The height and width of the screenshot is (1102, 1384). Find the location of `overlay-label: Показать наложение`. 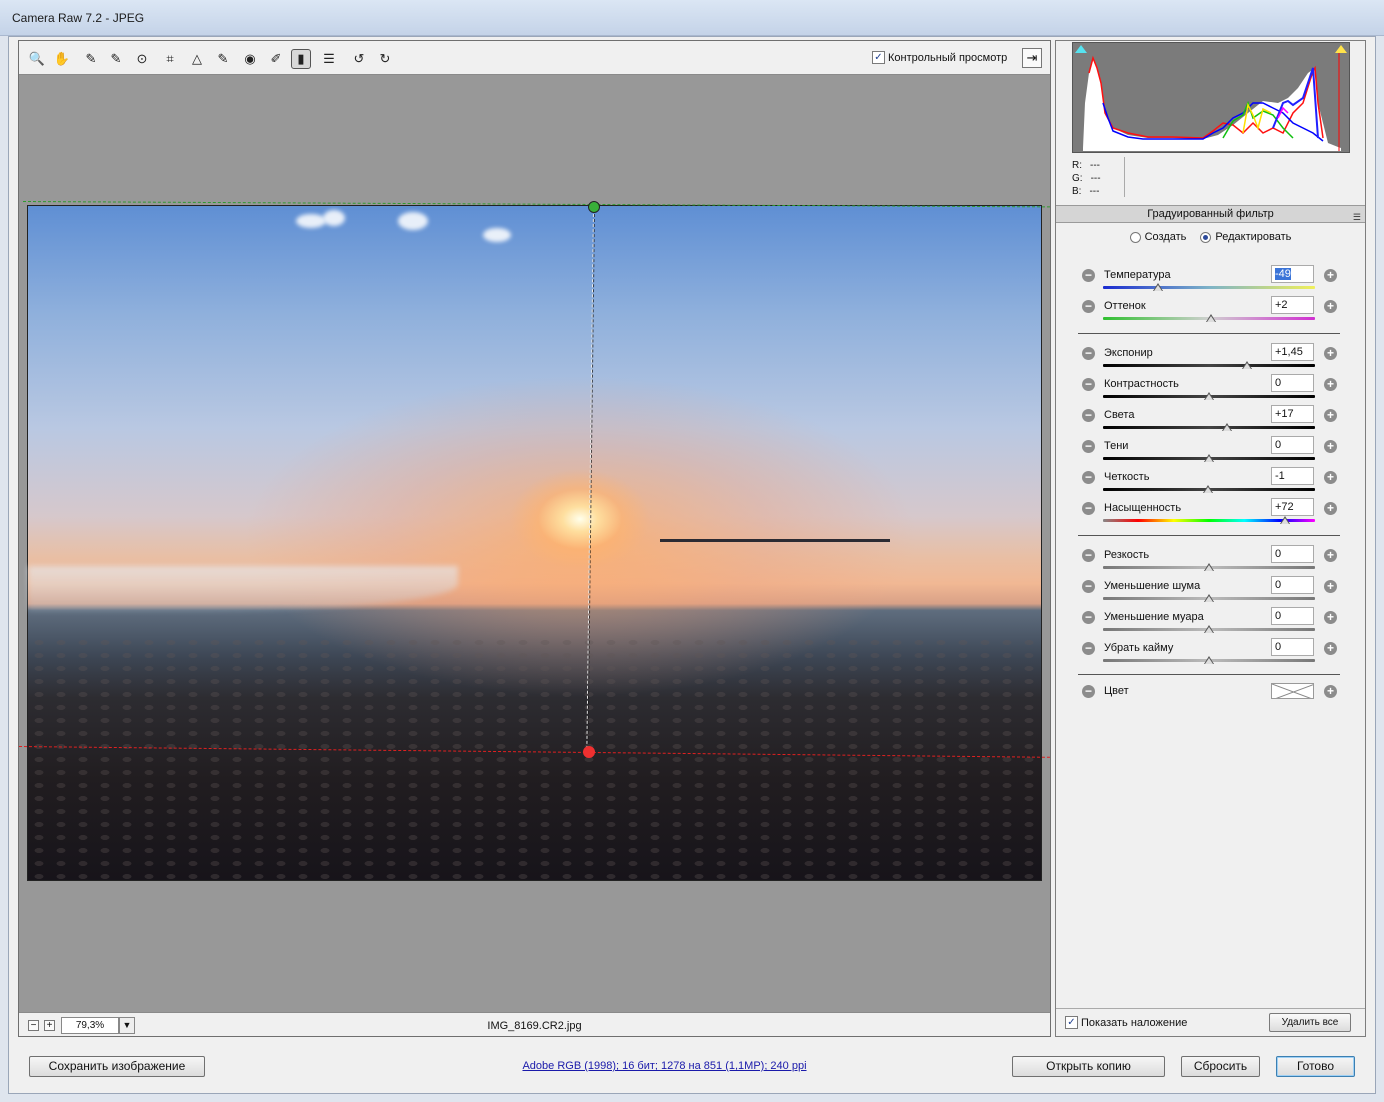

overlay-label: Показать наложение is located at coordinates (1134, 1022).